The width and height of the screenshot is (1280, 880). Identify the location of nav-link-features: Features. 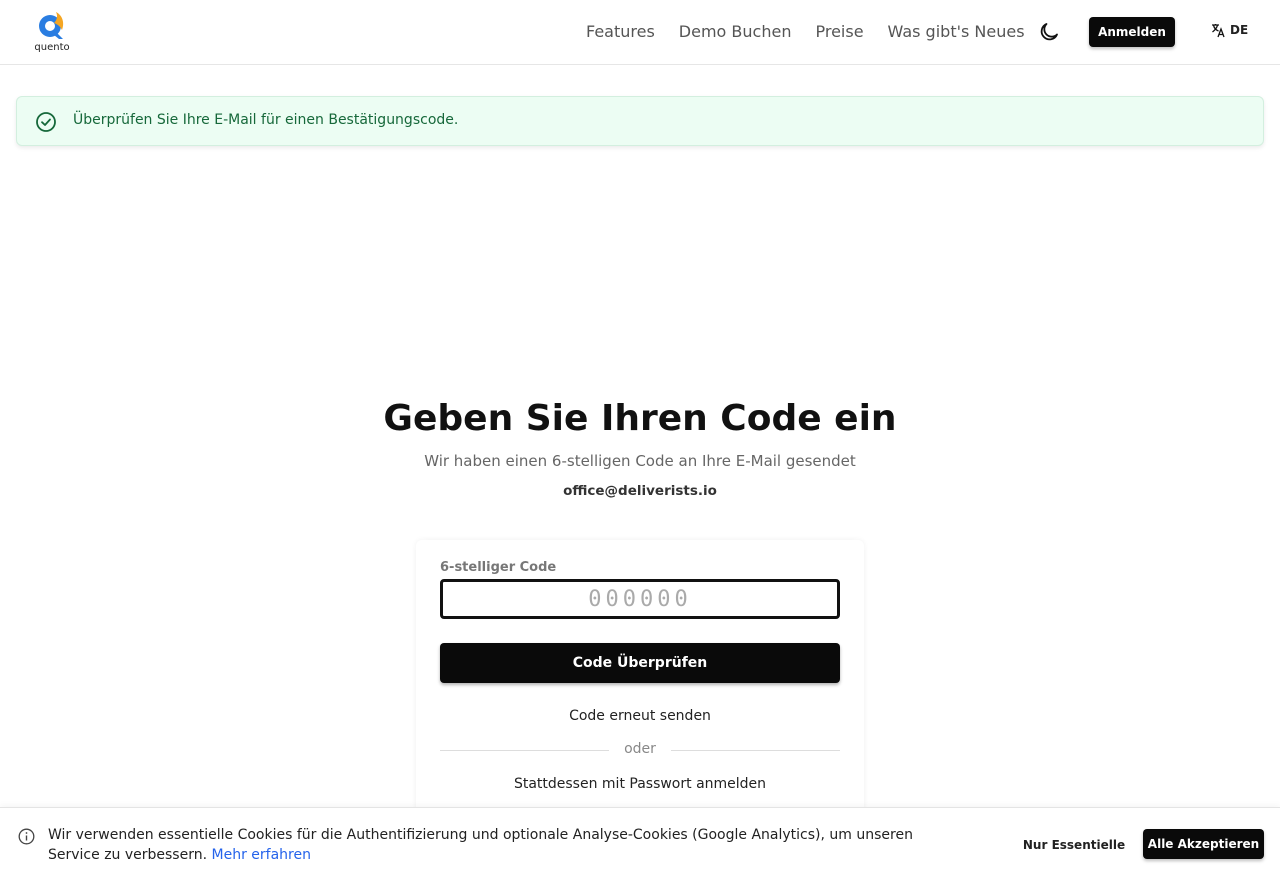
(620, 32).